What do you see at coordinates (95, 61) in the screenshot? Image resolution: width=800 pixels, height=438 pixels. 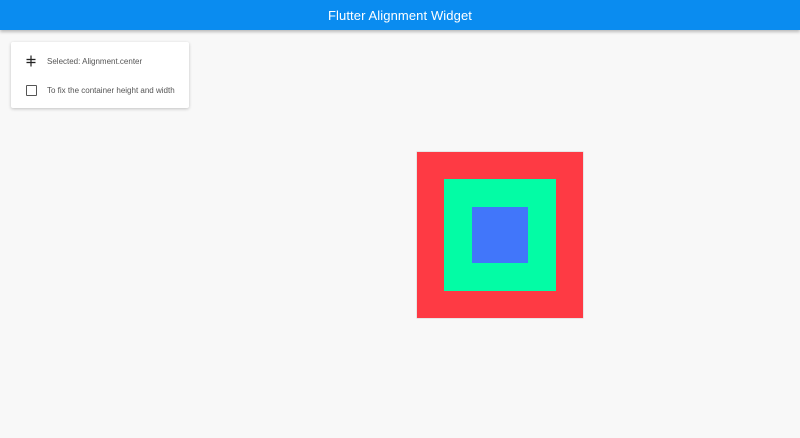 I see `alignment-selected-label: Selected: Alignment.center` at bounding box center [95, 61].